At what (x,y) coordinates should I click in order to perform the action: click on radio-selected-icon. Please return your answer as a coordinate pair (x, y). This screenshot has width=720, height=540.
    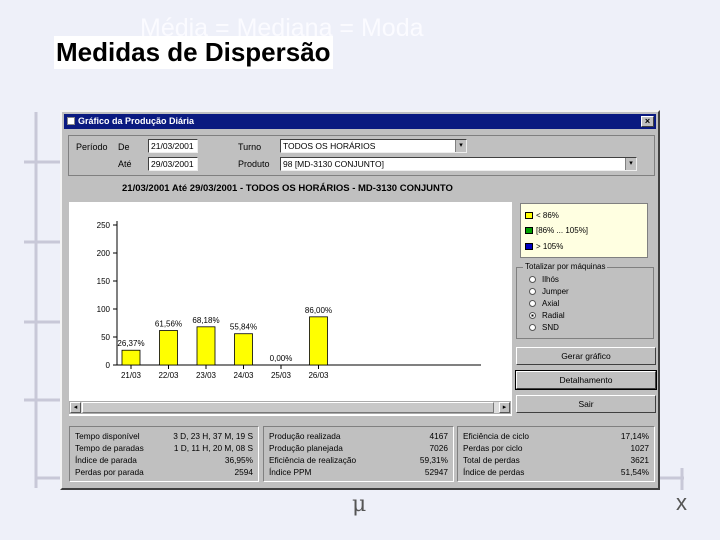
    Looking at the image, I should click on (532, 316).